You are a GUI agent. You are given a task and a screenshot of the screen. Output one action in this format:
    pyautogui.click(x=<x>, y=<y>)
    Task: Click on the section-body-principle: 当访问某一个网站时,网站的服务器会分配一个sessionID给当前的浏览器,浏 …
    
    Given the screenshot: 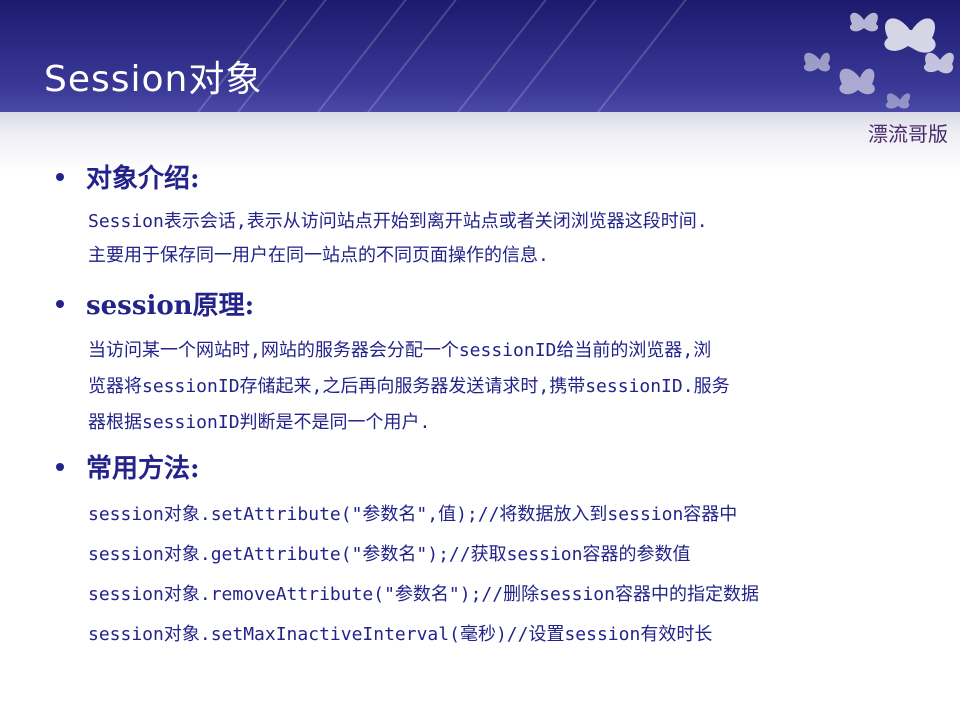 What is the action you would take?
    pyautogui.click(x=498, y=387)
    